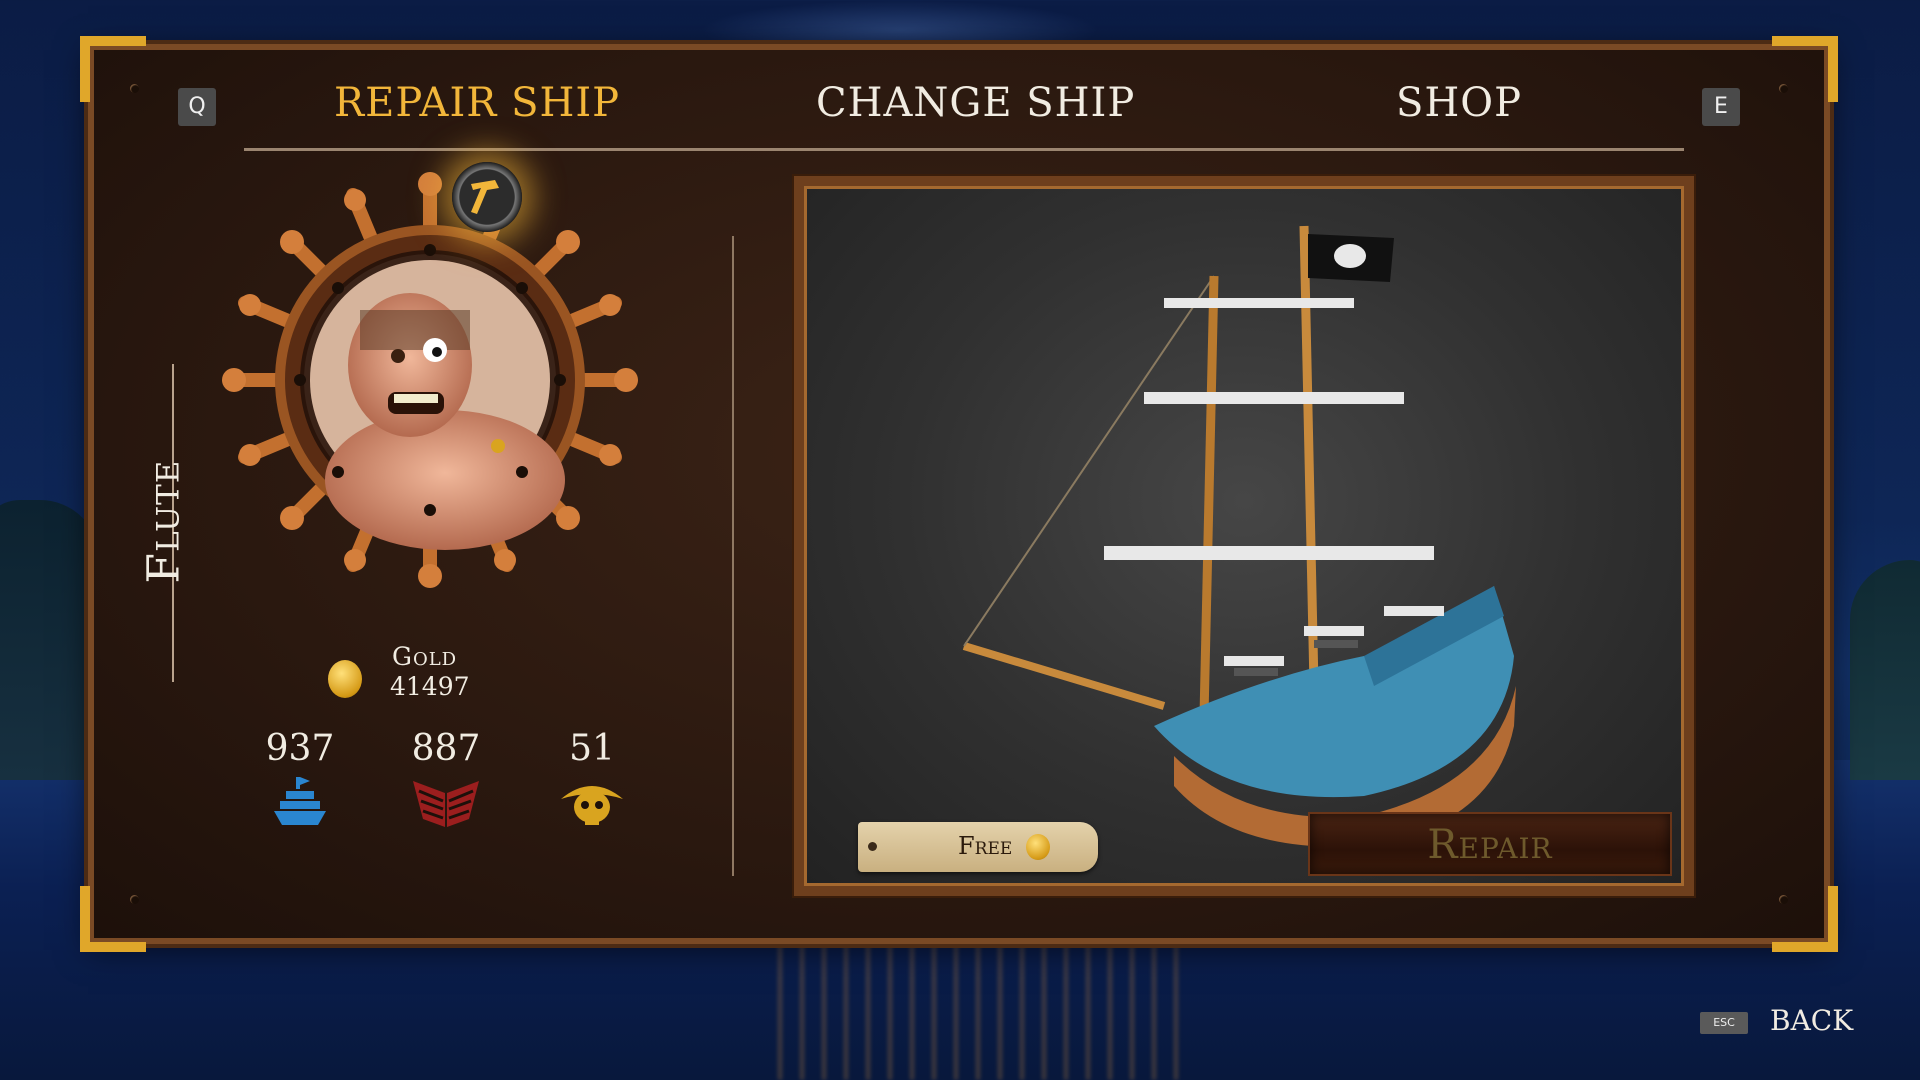 This screenshot has height=1080, width=1920. Describe the element at coordinates (446, 748) in the screenshot. I see `stat-armor-value: 887` at that location.